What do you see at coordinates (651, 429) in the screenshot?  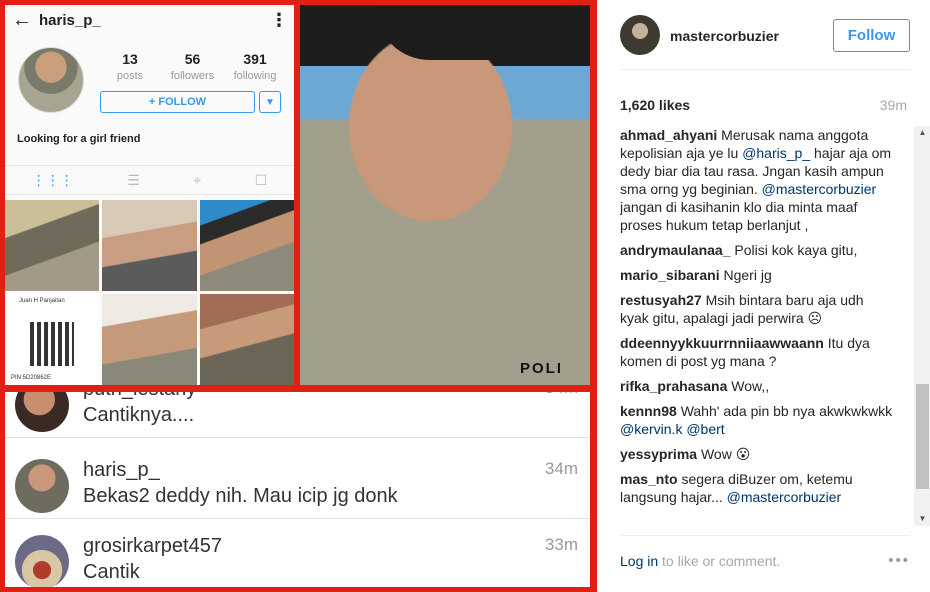 I see `mention-link: @kervin.k` at bounding box center [651, 429].